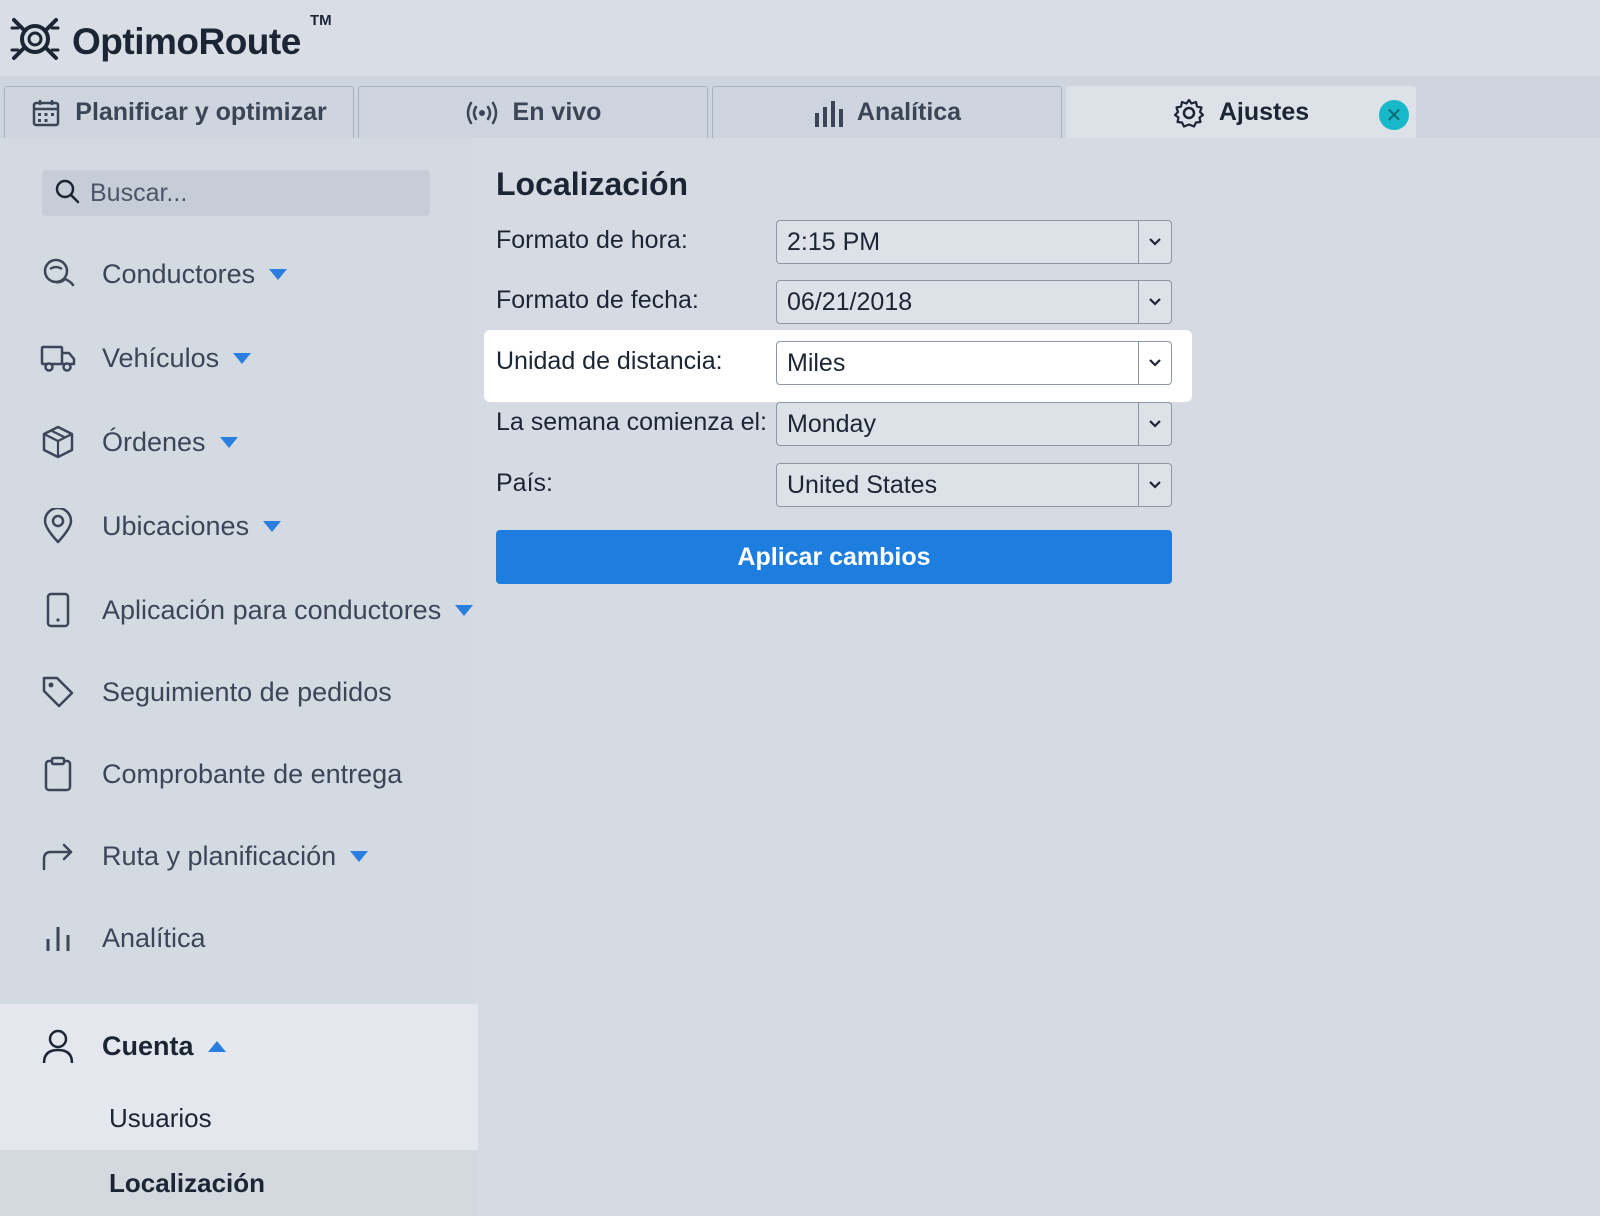 The width and height of the screenshot is (1600, 1216). What do you see at coordinates (161, 357) in the screenshot?
I see `sidebar-item-label: Vehículos` at bounding box center [161, 357].